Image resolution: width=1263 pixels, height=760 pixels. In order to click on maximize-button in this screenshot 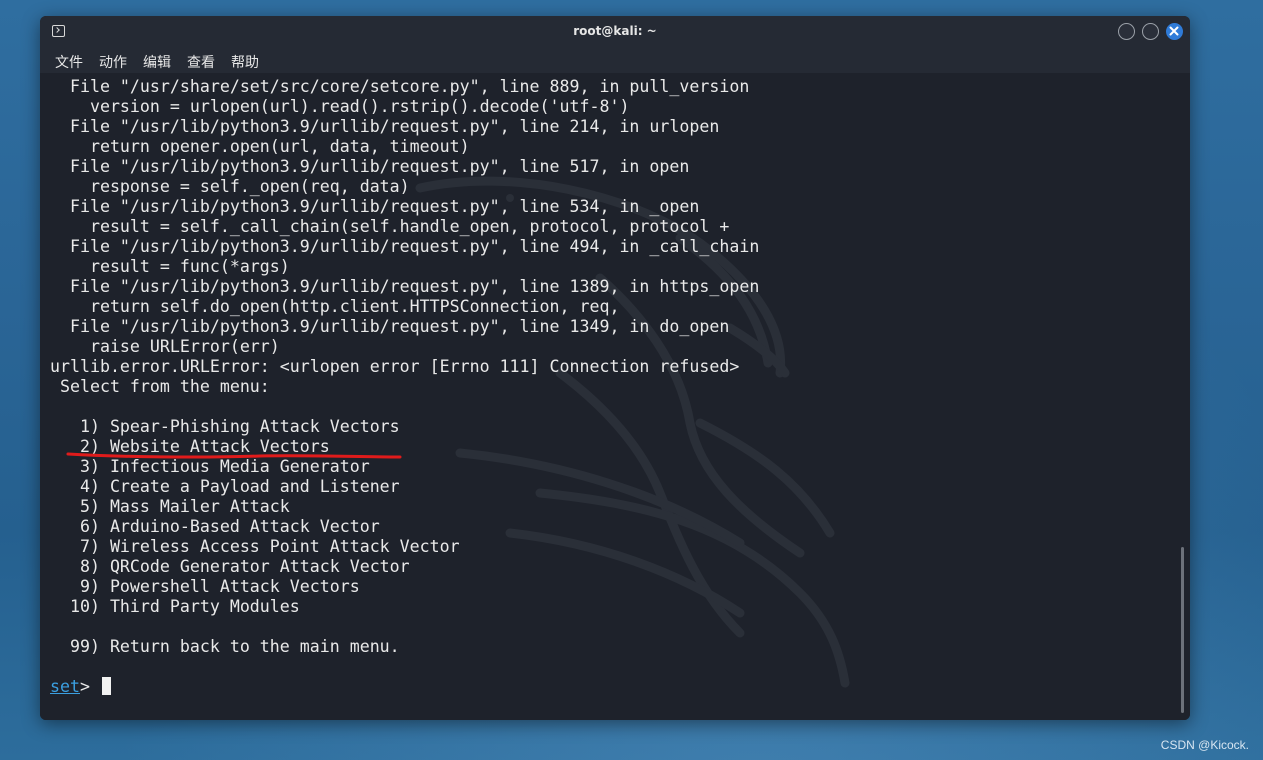, I will do `click(1150, 31)`.